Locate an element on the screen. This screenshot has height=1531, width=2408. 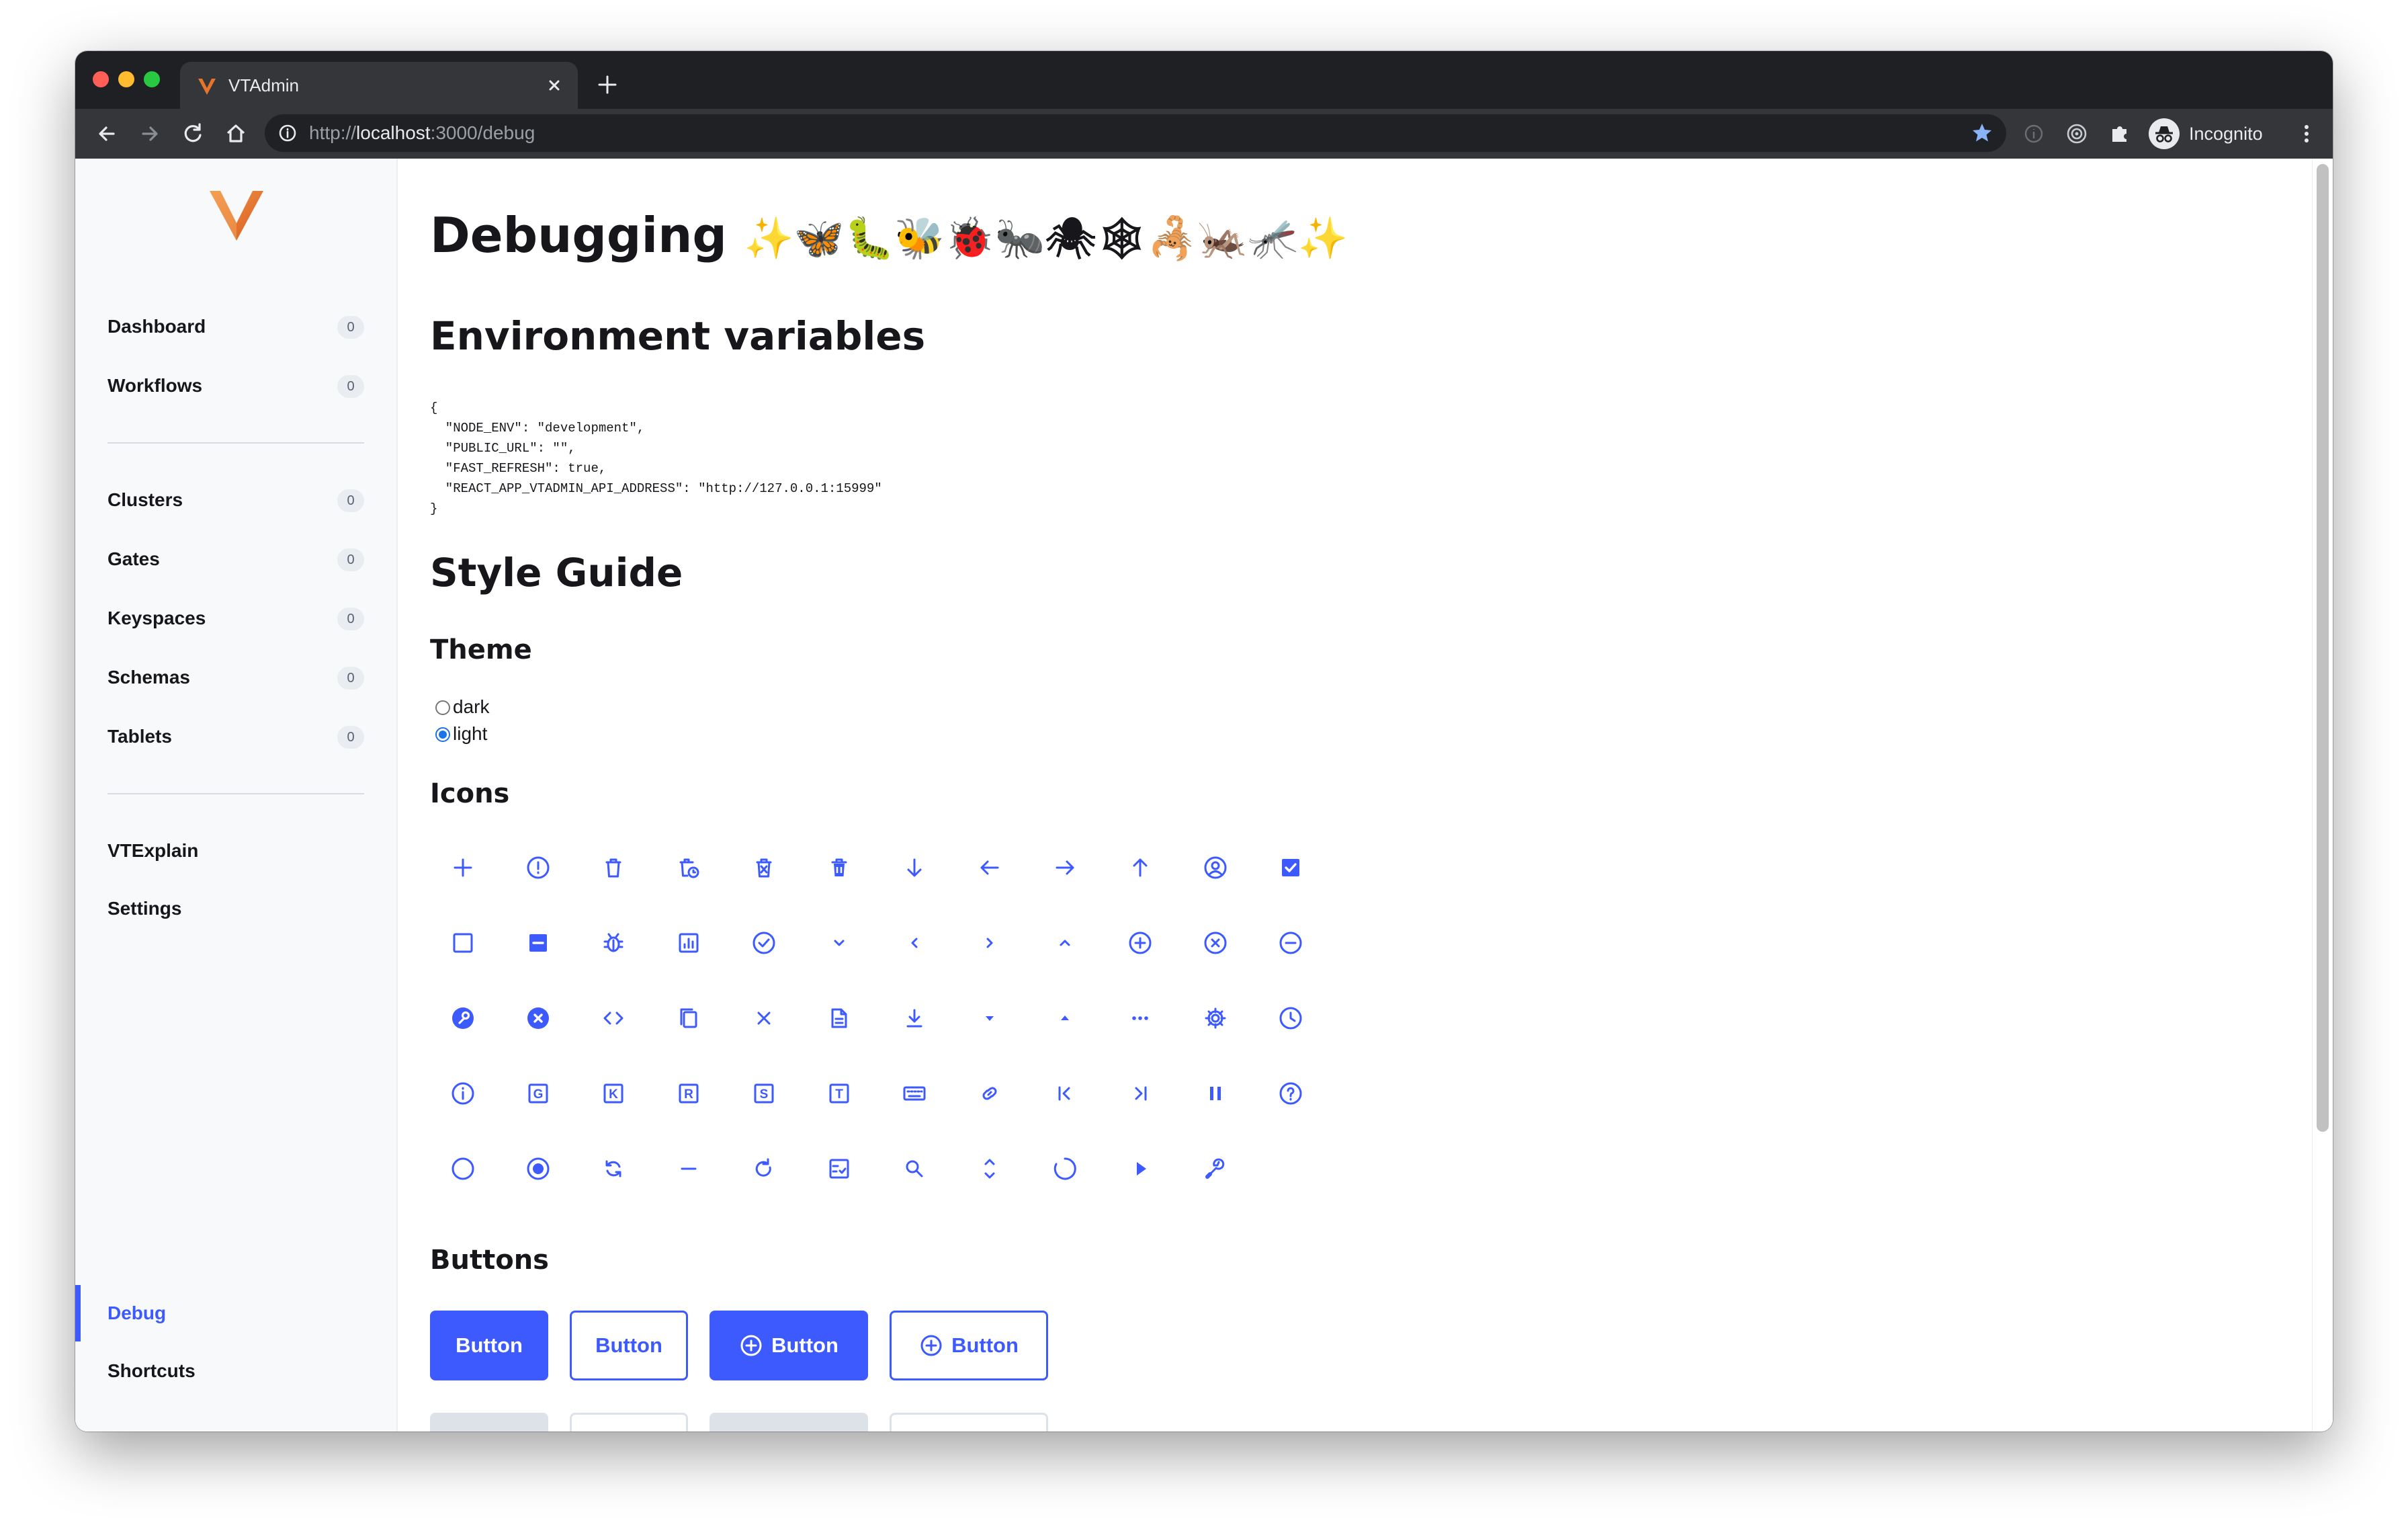
close-window-button is located at coordinates (101, 79).